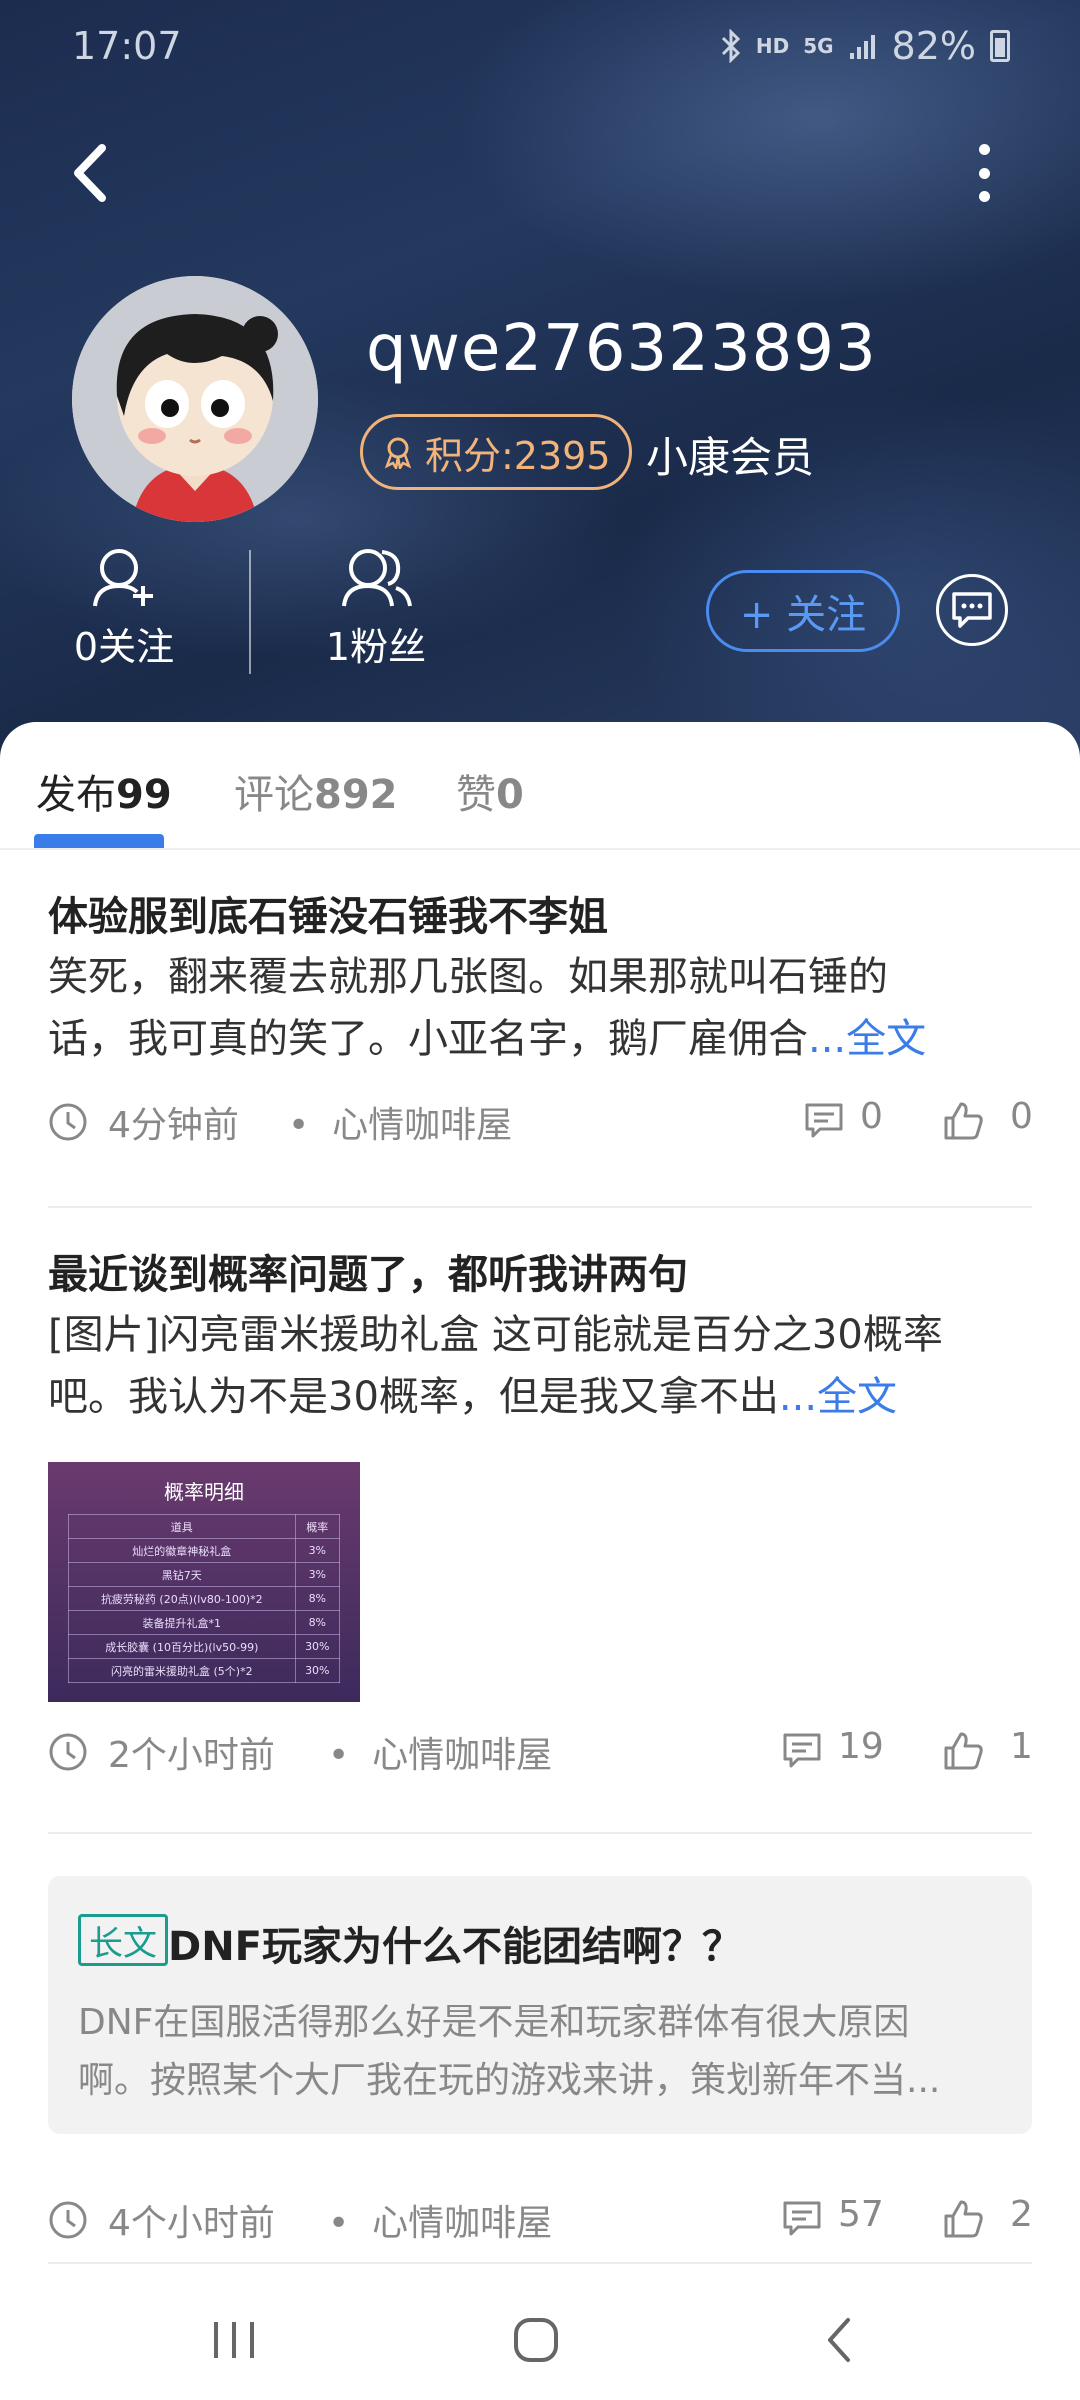 This screenshot has width=1080, height=2400. What do you see at coordinates (455, 1947) in the screenshot?
I see `long-article-title: DNF玩家为什么不能团结啊？？` at bounding box center [455, 1947].